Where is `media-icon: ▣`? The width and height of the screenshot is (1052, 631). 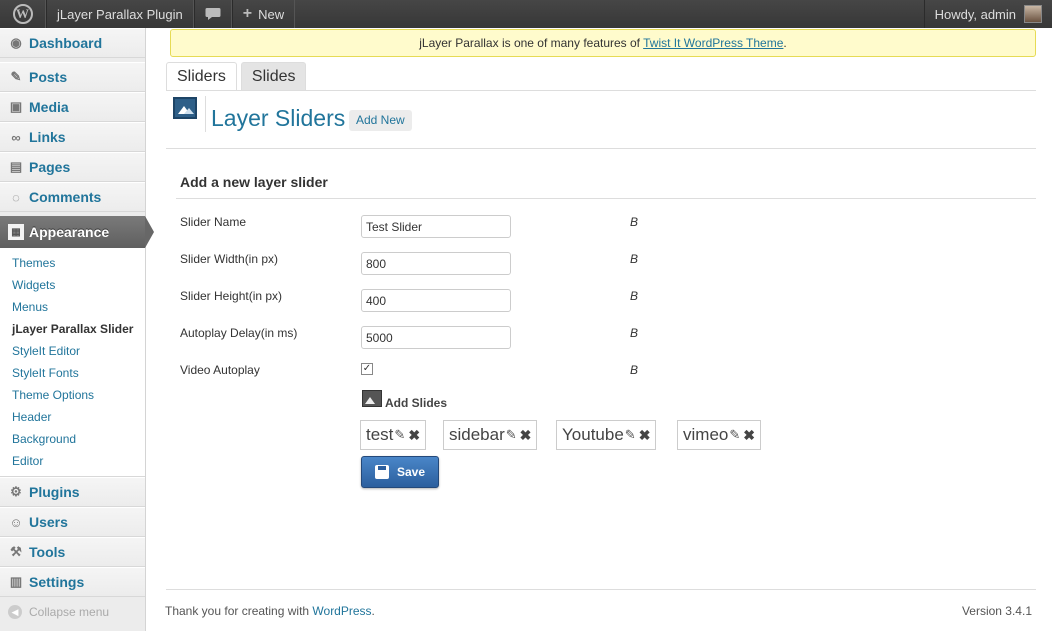
media-icon: ▣ is located at coordinates (16, 106).